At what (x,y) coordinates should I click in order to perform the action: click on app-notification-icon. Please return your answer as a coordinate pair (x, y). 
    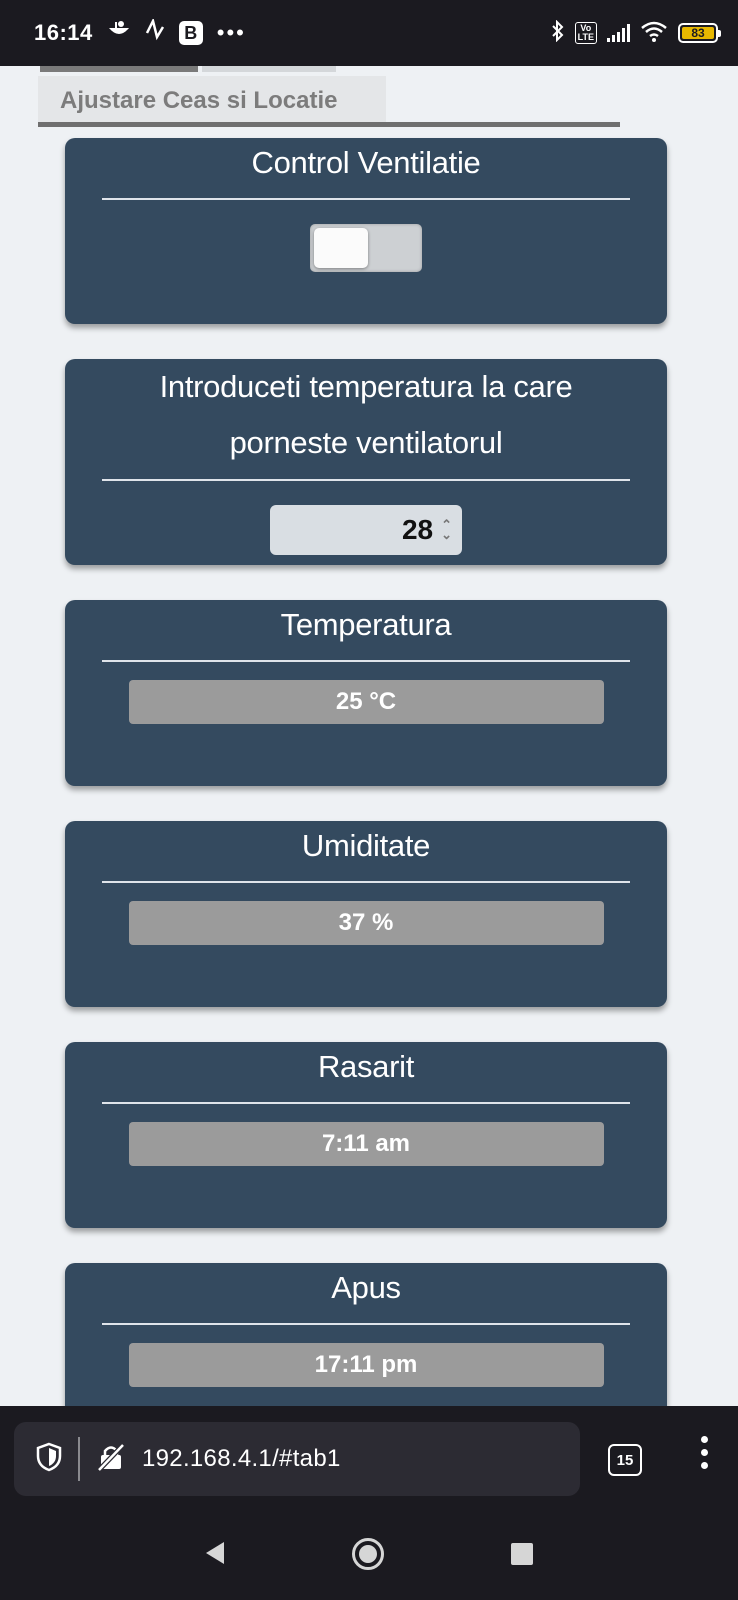
    Looking at the image, I should click on (119, 33).